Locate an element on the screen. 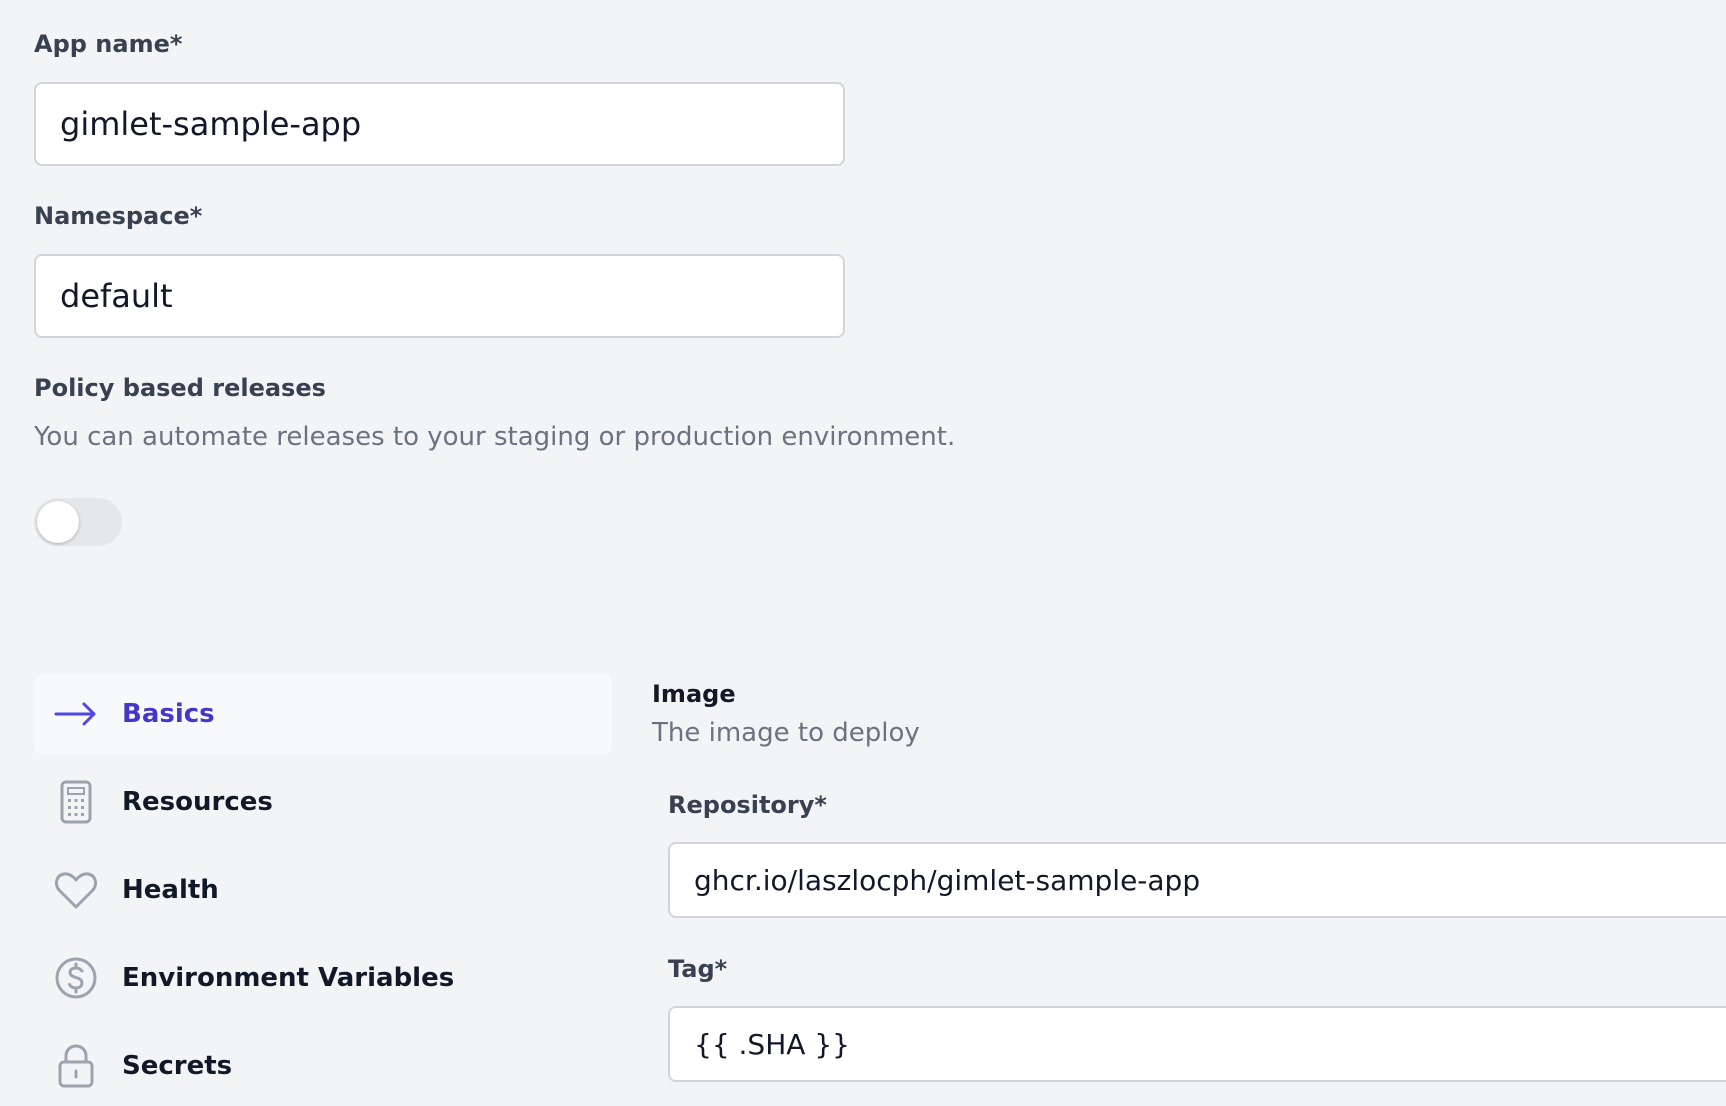 Image resolution: width=1726 pixels, height=1106 pixels. heart-icon is located at coordinates (76, 890).